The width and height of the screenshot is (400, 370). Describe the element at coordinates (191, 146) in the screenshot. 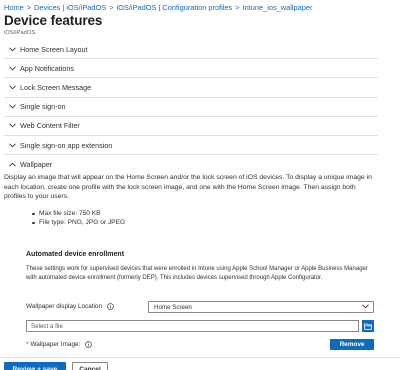

I see `section-single-sign-on-app-extension: Single sign-on app extension` at that location.